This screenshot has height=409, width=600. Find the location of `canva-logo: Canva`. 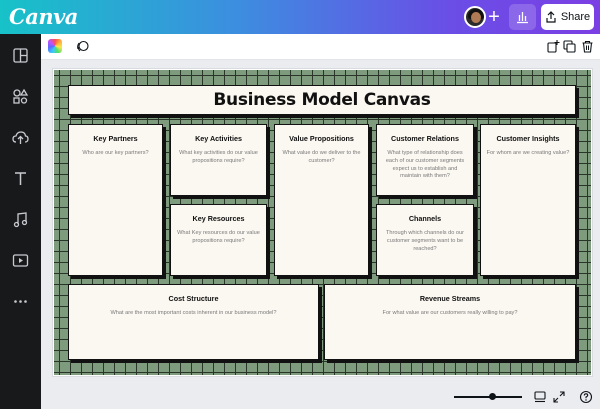

canva-logo: Canva is located at coordinates (43, 16).